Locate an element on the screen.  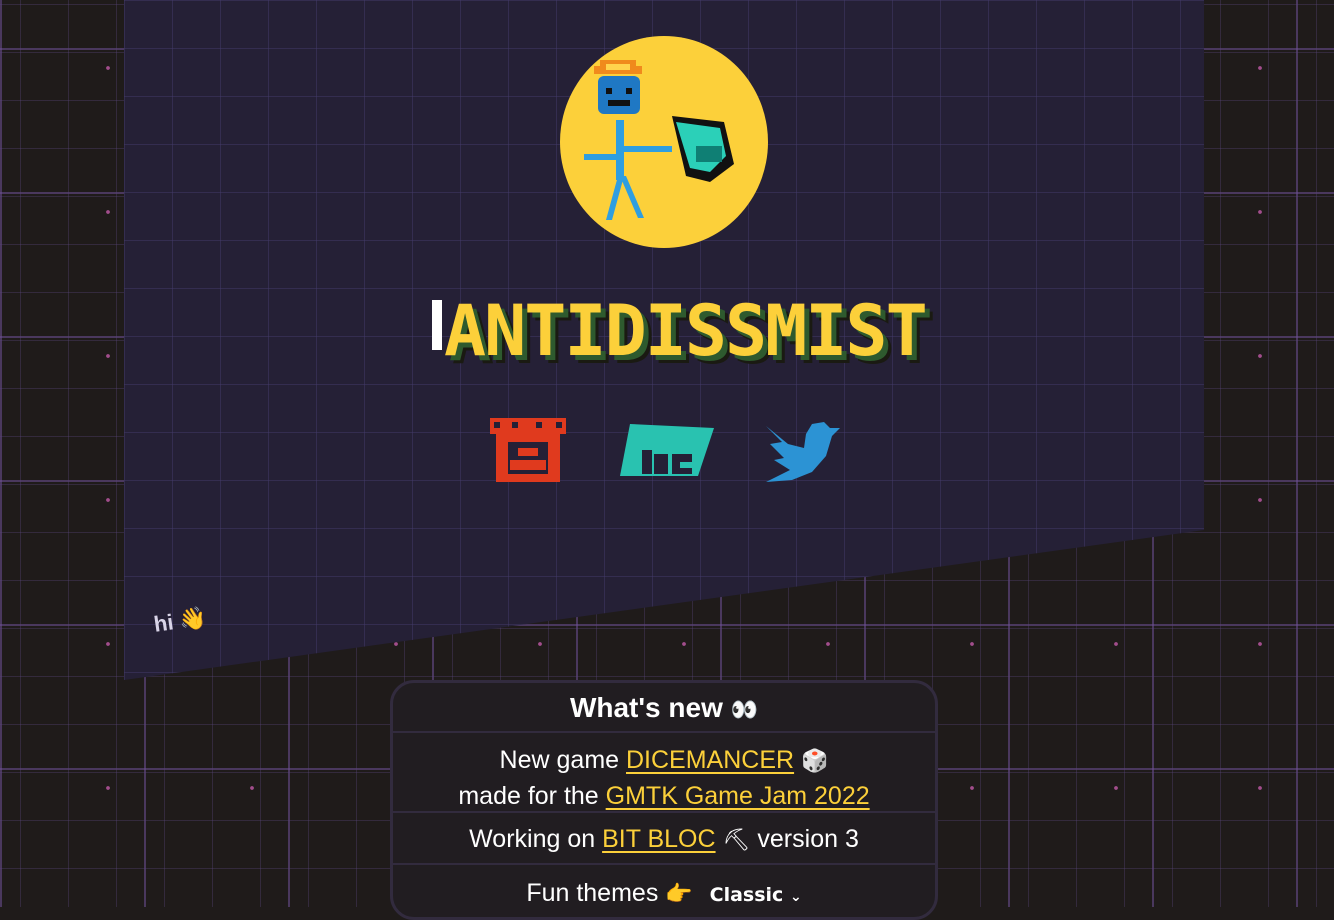
stick-figure-miner-icon is located at coordinates (659, 140).